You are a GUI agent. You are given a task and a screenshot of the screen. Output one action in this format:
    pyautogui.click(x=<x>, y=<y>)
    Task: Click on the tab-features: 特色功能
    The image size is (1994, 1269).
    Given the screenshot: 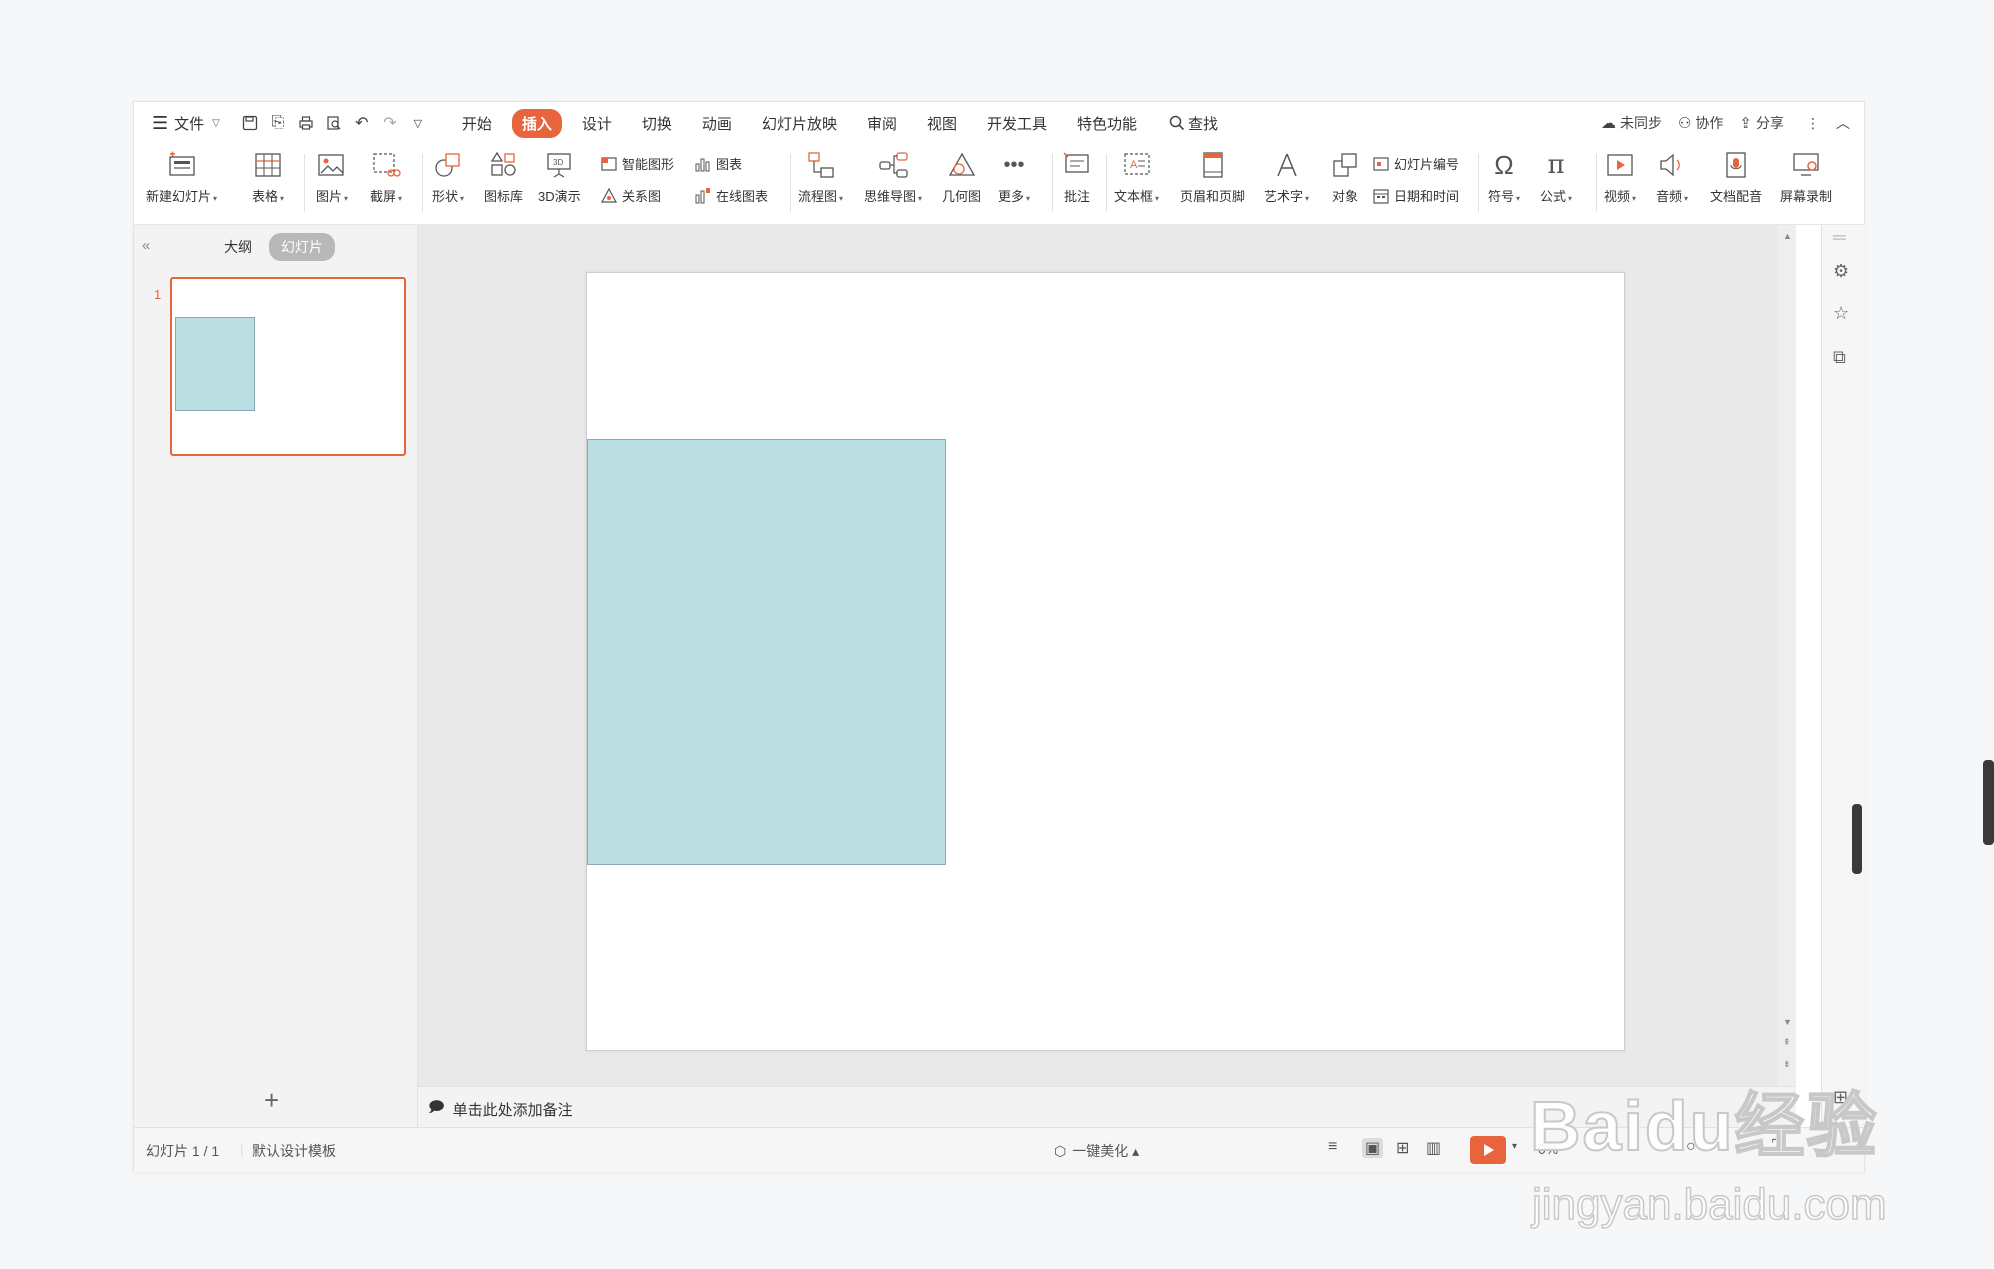 What is the action you would take?
    pyautogui.click(x=1107, y=123)
    